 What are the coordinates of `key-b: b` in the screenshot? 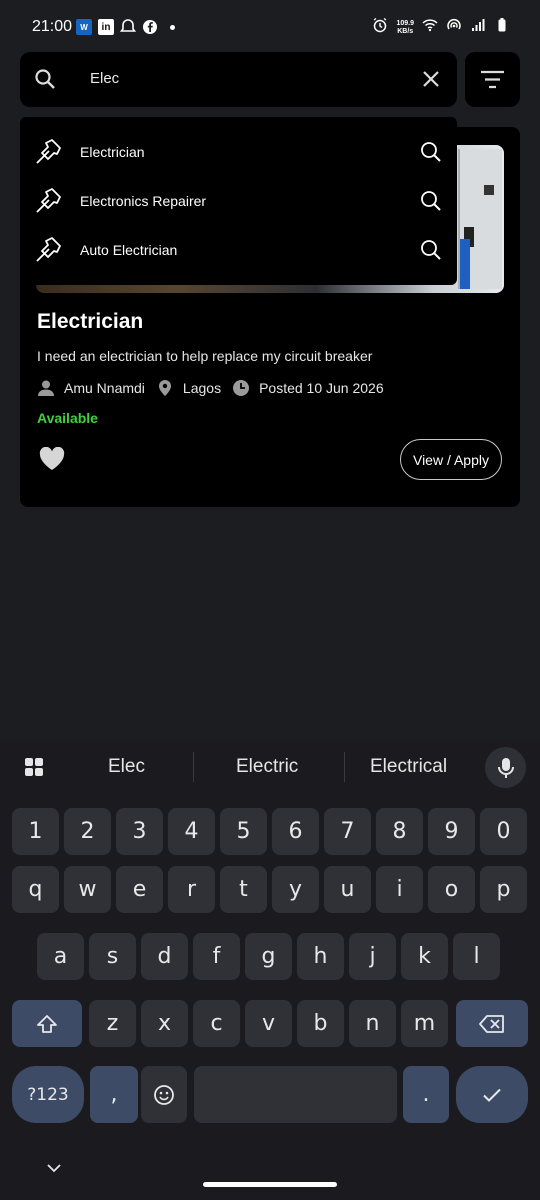 It's located at (320, 1023).